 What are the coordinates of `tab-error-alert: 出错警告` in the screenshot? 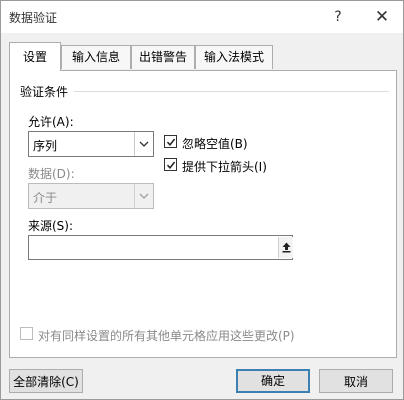 It's located at (163, 57).